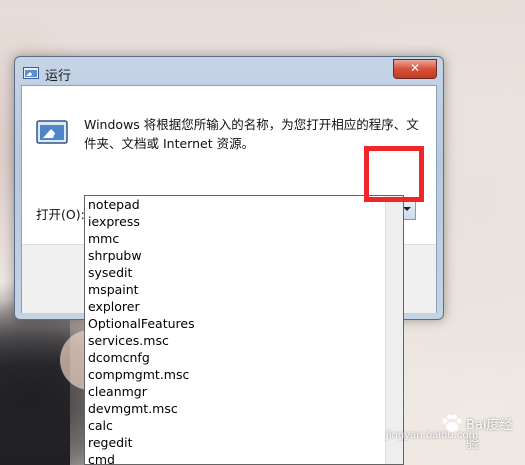 This screenshot has height=465, width=525. What do you see at coordinates (244, 442) in the screenshot?
I see `dropdown-item: regedit` at bounding box center [244, 442].